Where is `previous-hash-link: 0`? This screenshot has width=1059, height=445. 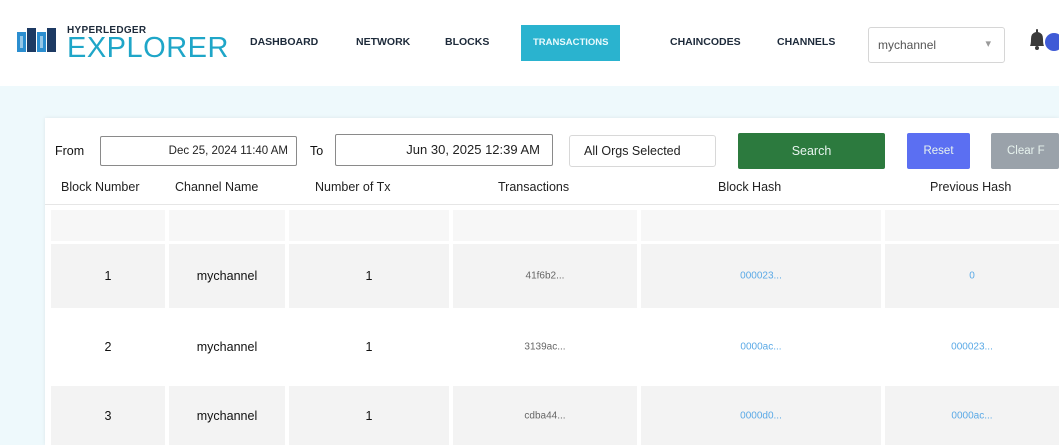 previous-hash-link: 0 is located at coordinates (972, 276).